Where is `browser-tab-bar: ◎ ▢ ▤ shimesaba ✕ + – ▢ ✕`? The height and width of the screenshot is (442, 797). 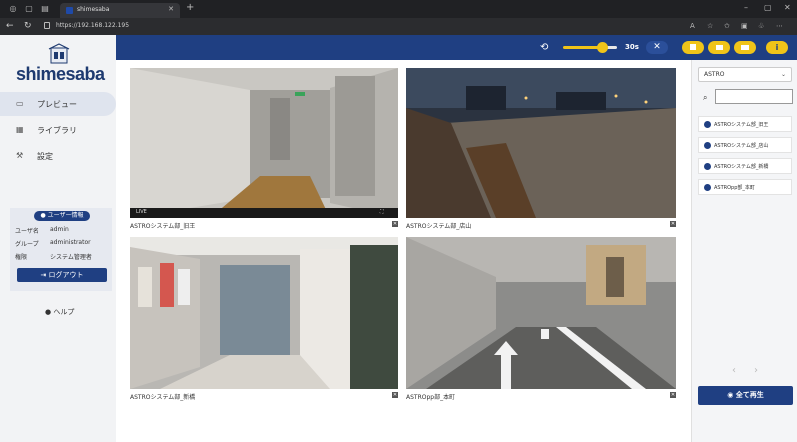 browser-tab-bar: ◎ ▢ ▤ shimesaba ✕ + – ▢ ✕ is located at coordinates (398, 9).